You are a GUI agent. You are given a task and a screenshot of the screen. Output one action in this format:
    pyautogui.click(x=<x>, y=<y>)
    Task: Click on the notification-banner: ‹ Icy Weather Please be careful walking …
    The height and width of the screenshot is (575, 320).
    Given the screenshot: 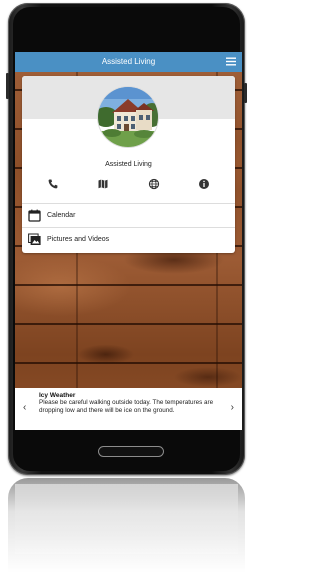 What is the action you would take?
    pyautogui.click(x=128, y=409)
    